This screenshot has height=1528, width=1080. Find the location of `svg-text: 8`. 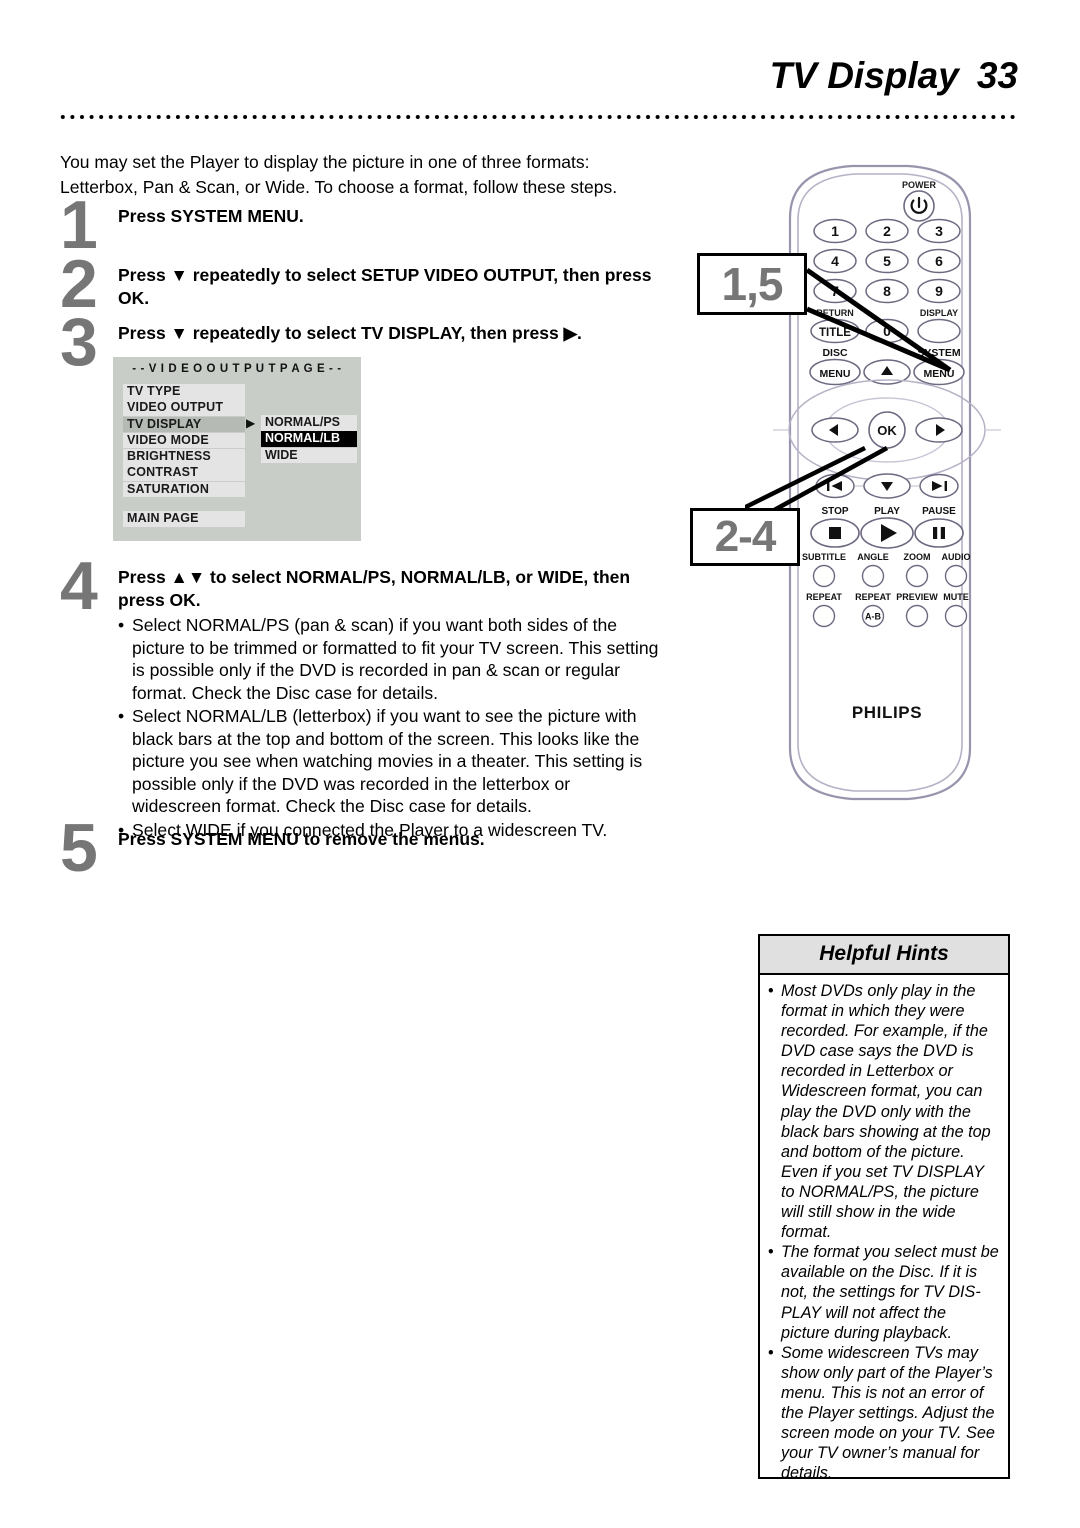

svg-text: 8 is located at coordinates (887, 291).